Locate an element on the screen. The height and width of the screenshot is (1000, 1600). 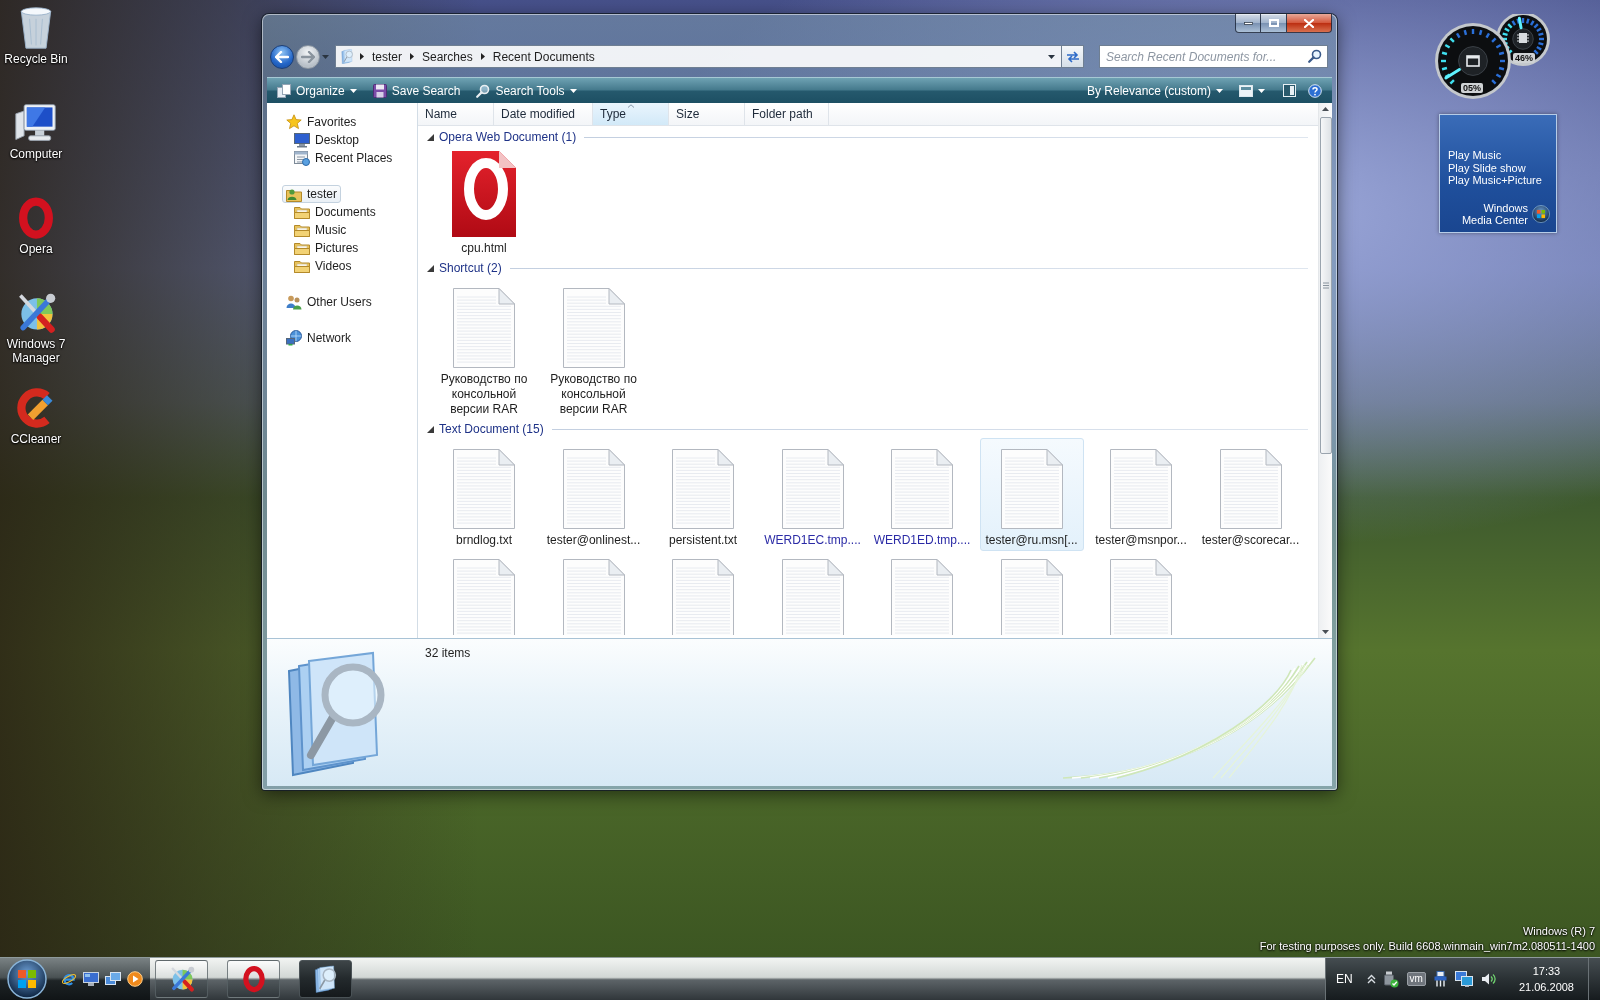
column-header: Size is located at coordinates (707, 114).